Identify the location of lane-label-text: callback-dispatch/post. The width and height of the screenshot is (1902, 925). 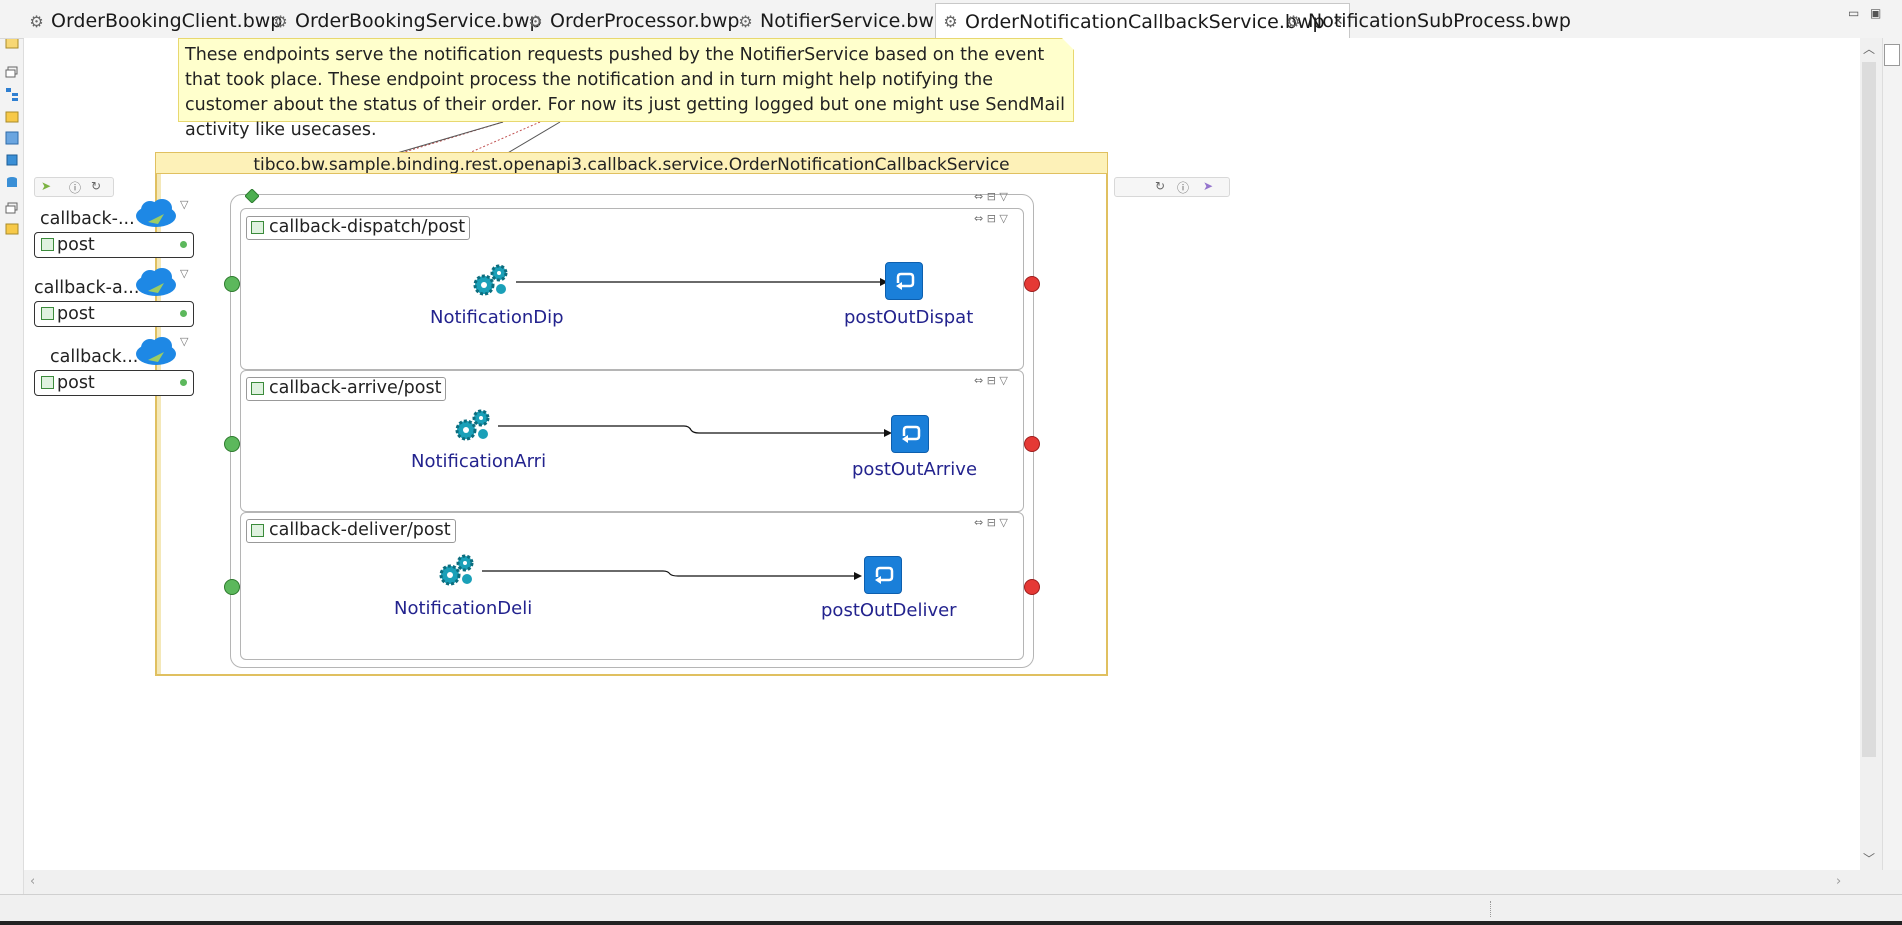
(367, 227).